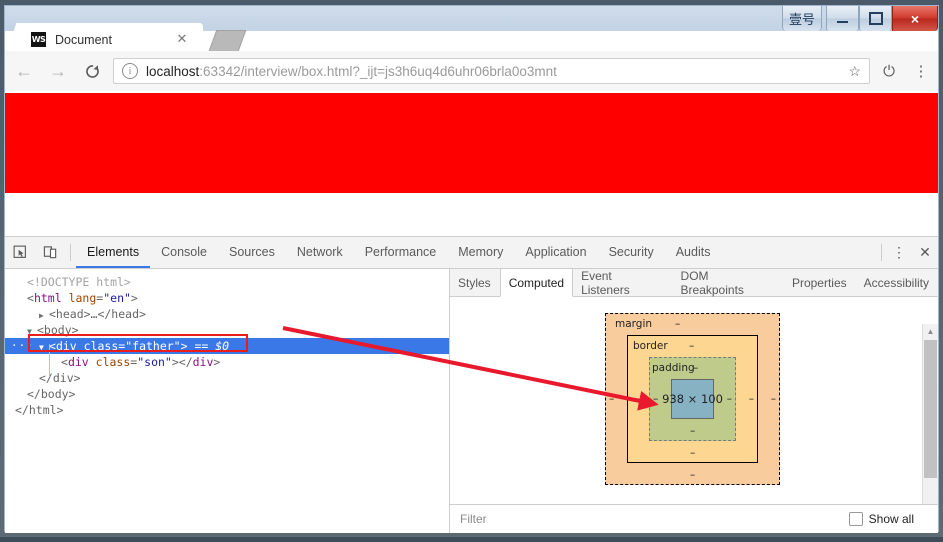 This screenshot has width=943, height=542. Describe the element at coordinates (227, 378) in the screenshot. I see `dom-line-div-close: </div>` at that location.